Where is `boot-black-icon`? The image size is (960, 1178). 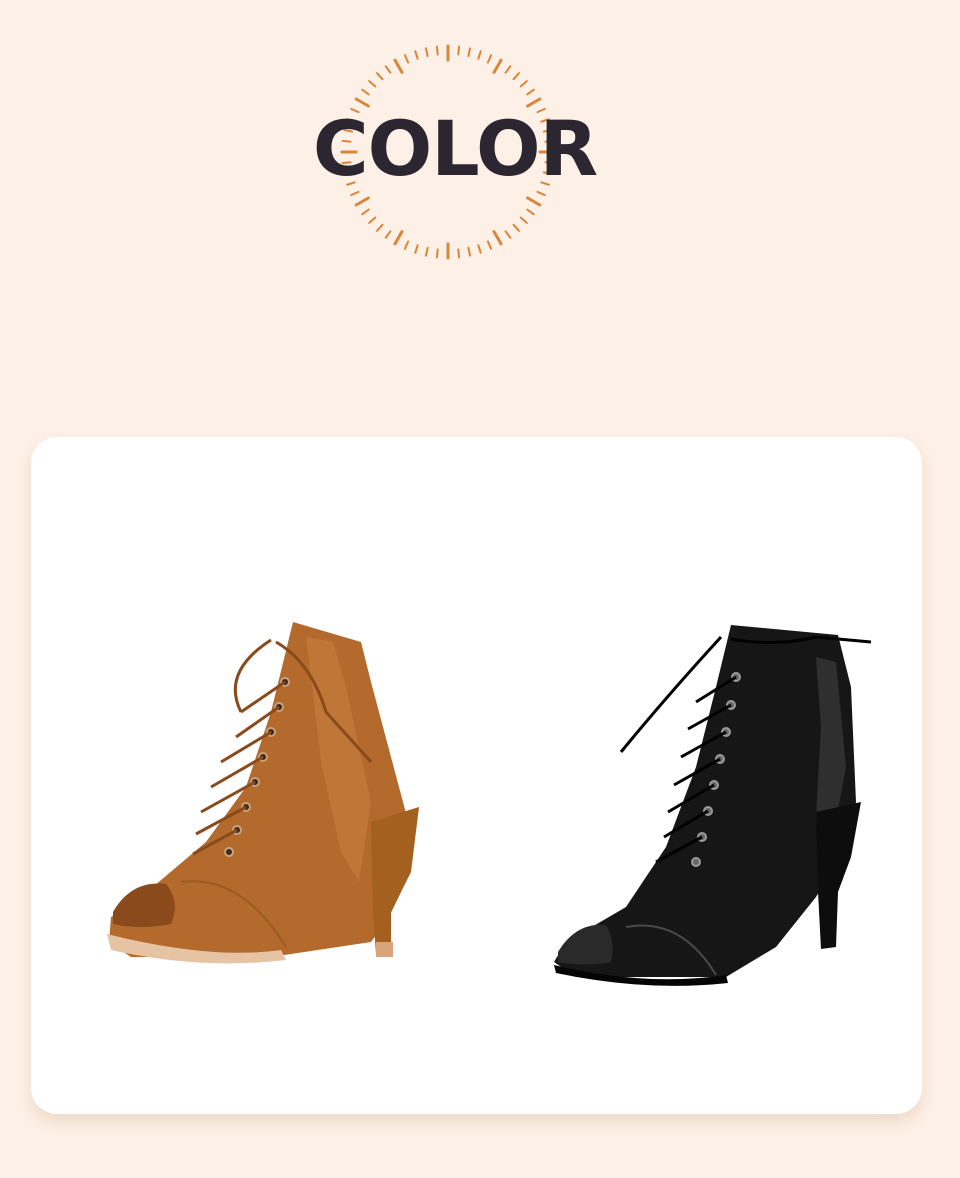
boot-black-icon is located at coordinates (713, 805).